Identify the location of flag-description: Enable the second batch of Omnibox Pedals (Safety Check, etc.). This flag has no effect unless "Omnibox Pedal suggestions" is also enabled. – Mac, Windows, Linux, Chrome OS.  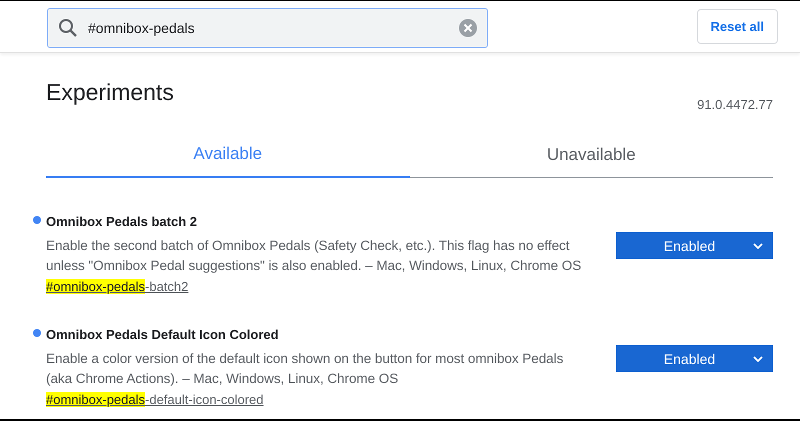
(314, 256).